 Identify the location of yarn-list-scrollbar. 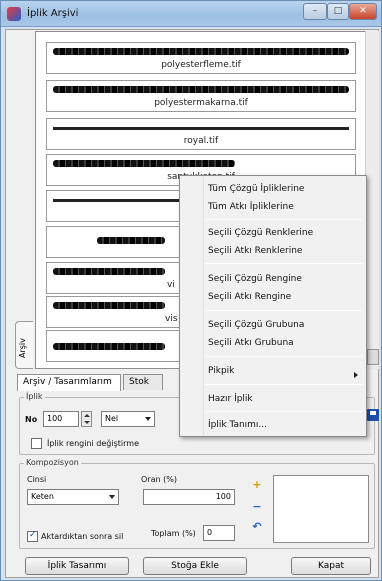
(372, 200).